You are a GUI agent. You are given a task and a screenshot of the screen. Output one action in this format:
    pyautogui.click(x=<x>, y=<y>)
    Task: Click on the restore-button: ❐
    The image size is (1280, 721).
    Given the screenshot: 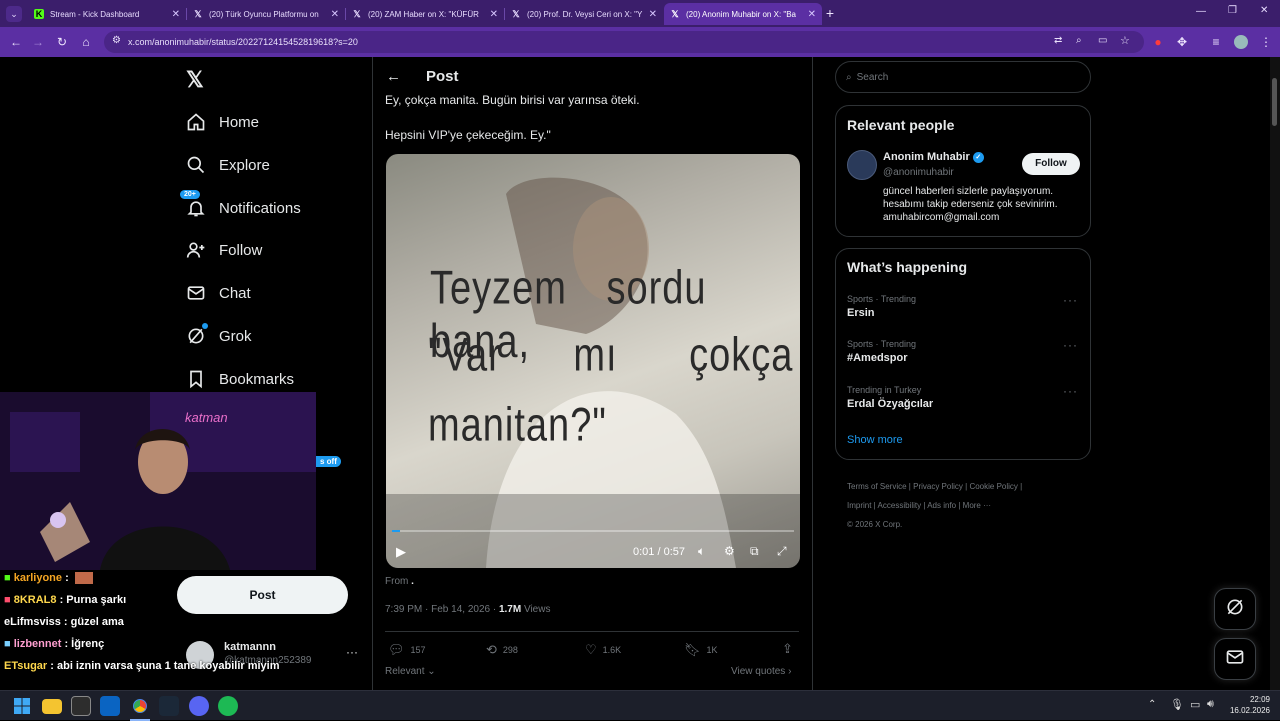 What is the action you would take?
    pyautogui.click(x=1232, y=10)
    